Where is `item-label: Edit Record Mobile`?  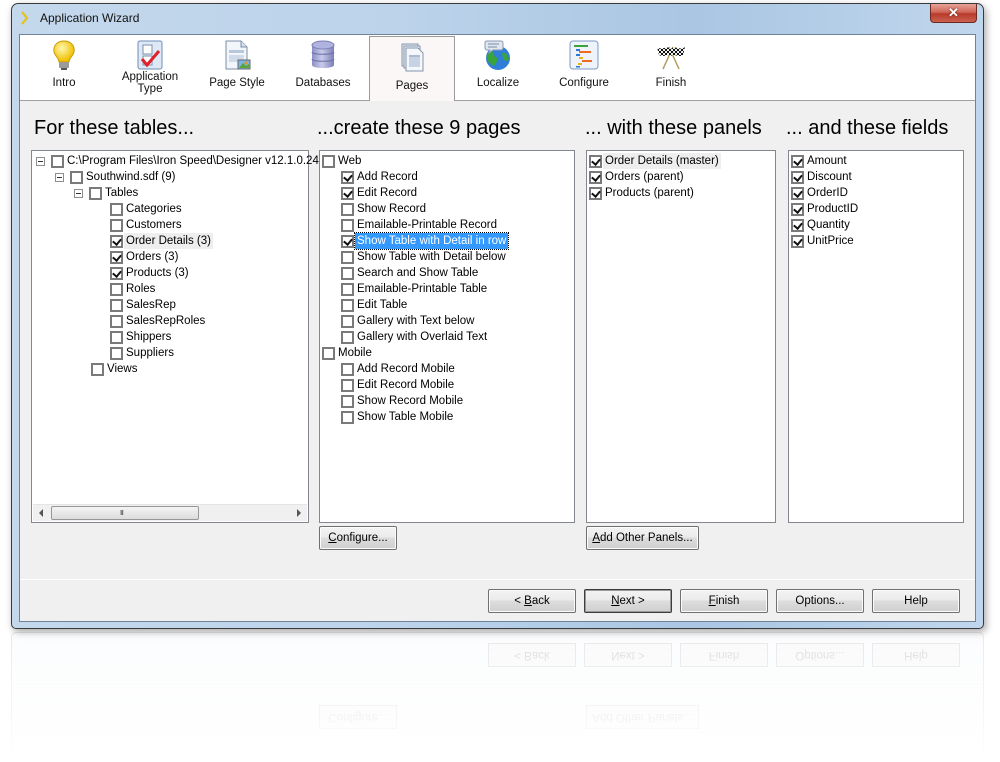
item-label: Edit Record Mobile is located at coordinates (406, 385).